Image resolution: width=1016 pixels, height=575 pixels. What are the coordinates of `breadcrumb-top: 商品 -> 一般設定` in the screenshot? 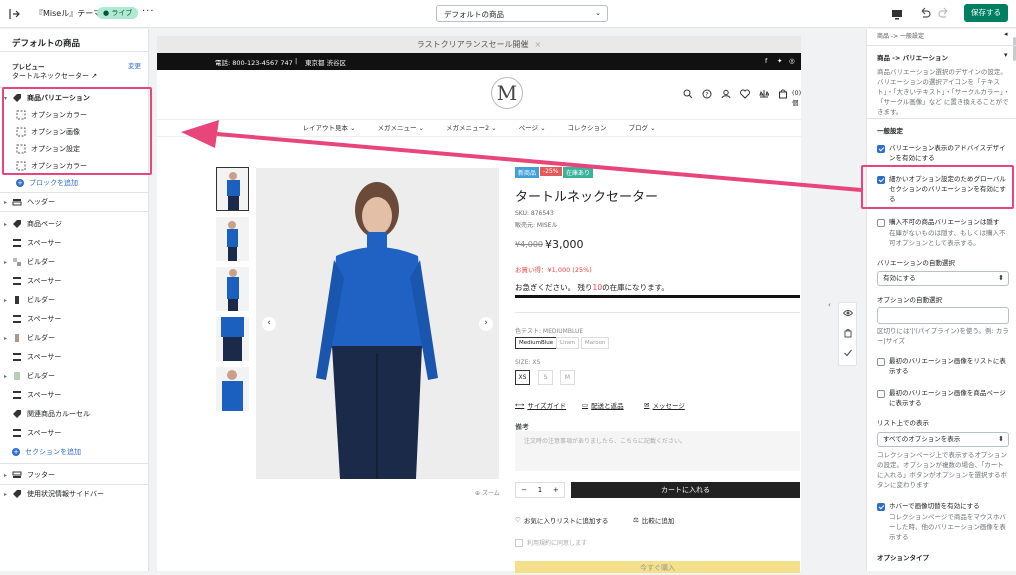 It's located at (900, 35).